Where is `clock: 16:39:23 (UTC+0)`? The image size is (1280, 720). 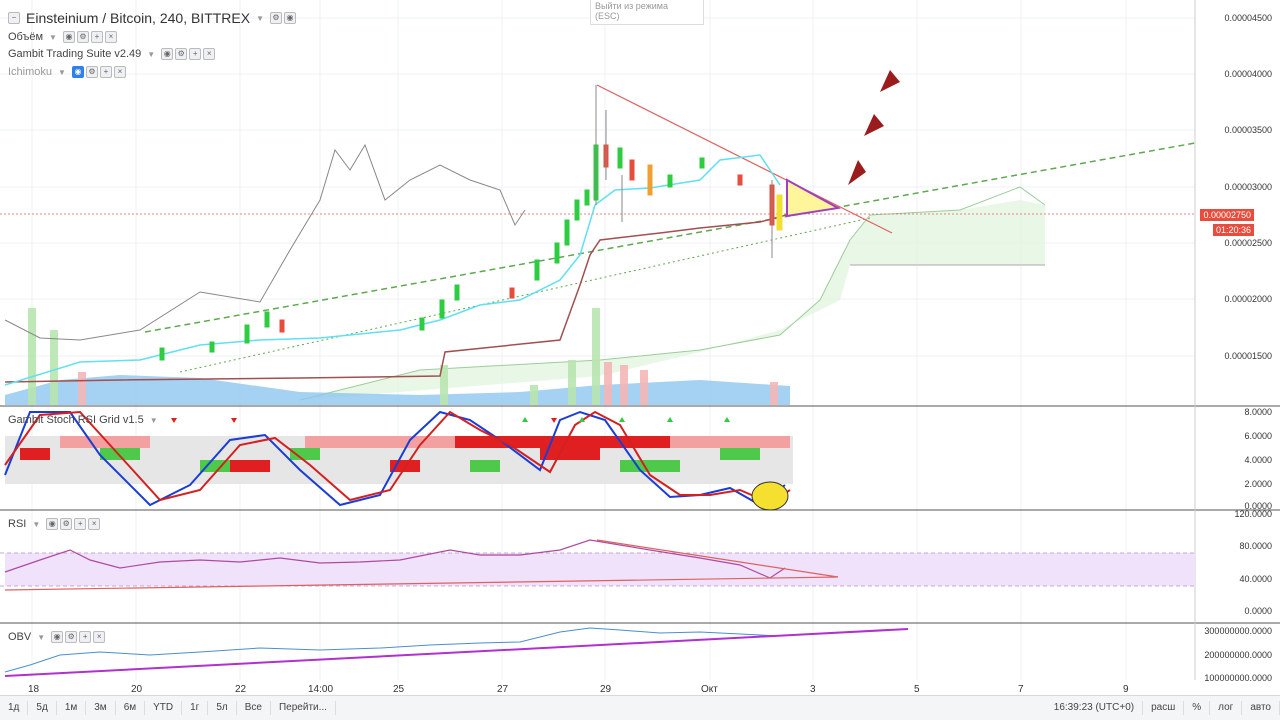
clock: 16:39:23 (UTC+0) is located at coordinates (1095, 708).